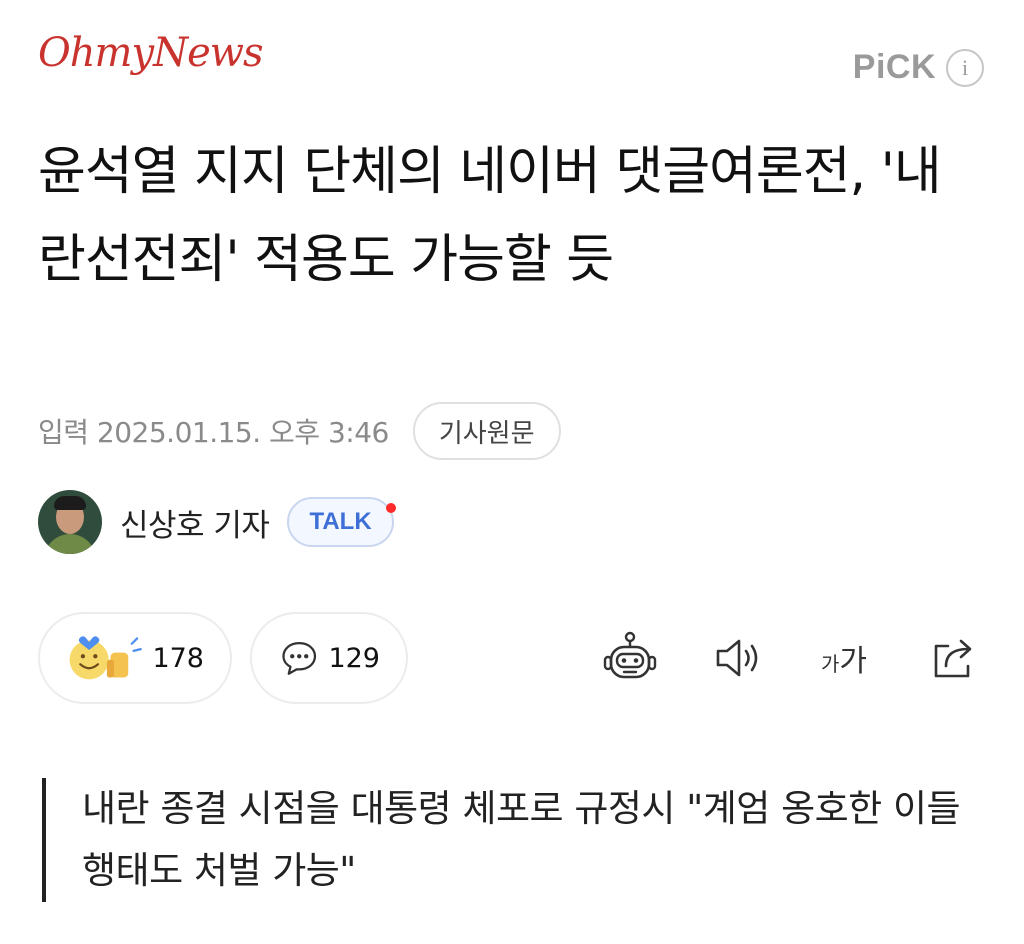  What do you see at coordinates (630, 655) in the screenshot?
I see `ai-robot-icon` at bounding box center [630, 655].